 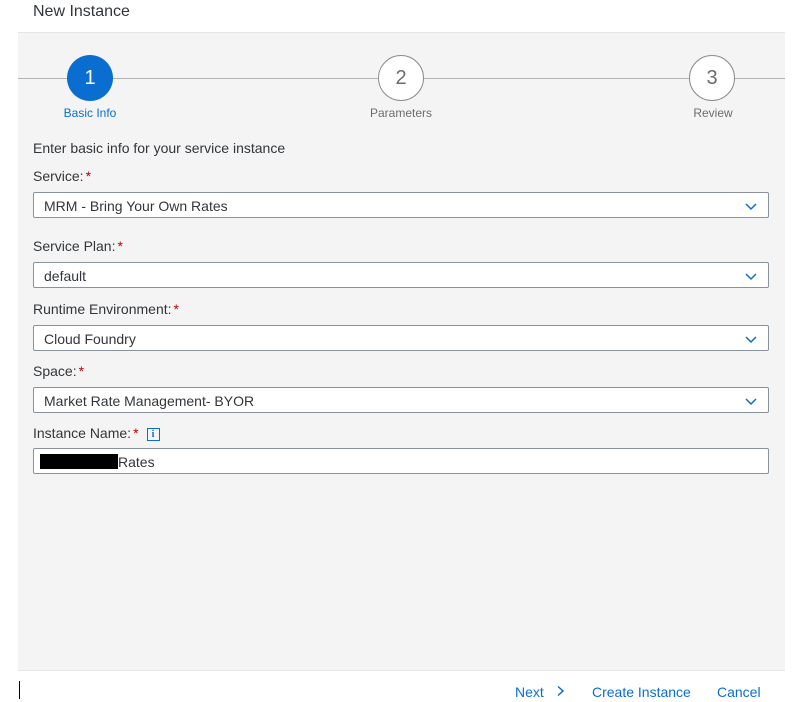 I want to click on footer-divider, so click(x=401, y=670).